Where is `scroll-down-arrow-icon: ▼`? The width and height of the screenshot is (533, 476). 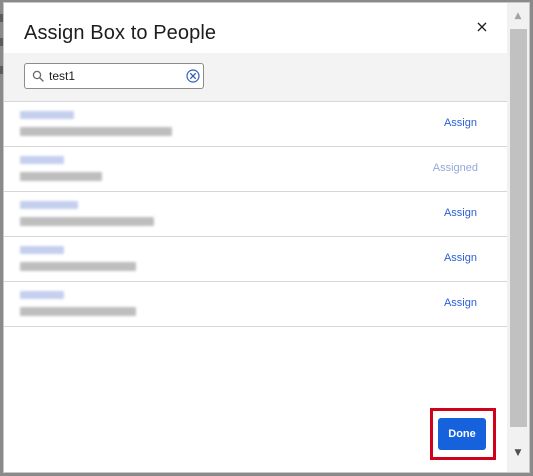
scroll-down-arrow-icon: ▼ is located at coordinates (518, 453).